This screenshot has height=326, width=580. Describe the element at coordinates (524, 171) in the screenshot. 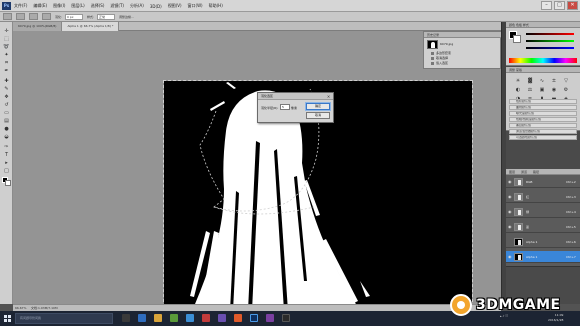

I see `tab-channels: 通道` at that location.